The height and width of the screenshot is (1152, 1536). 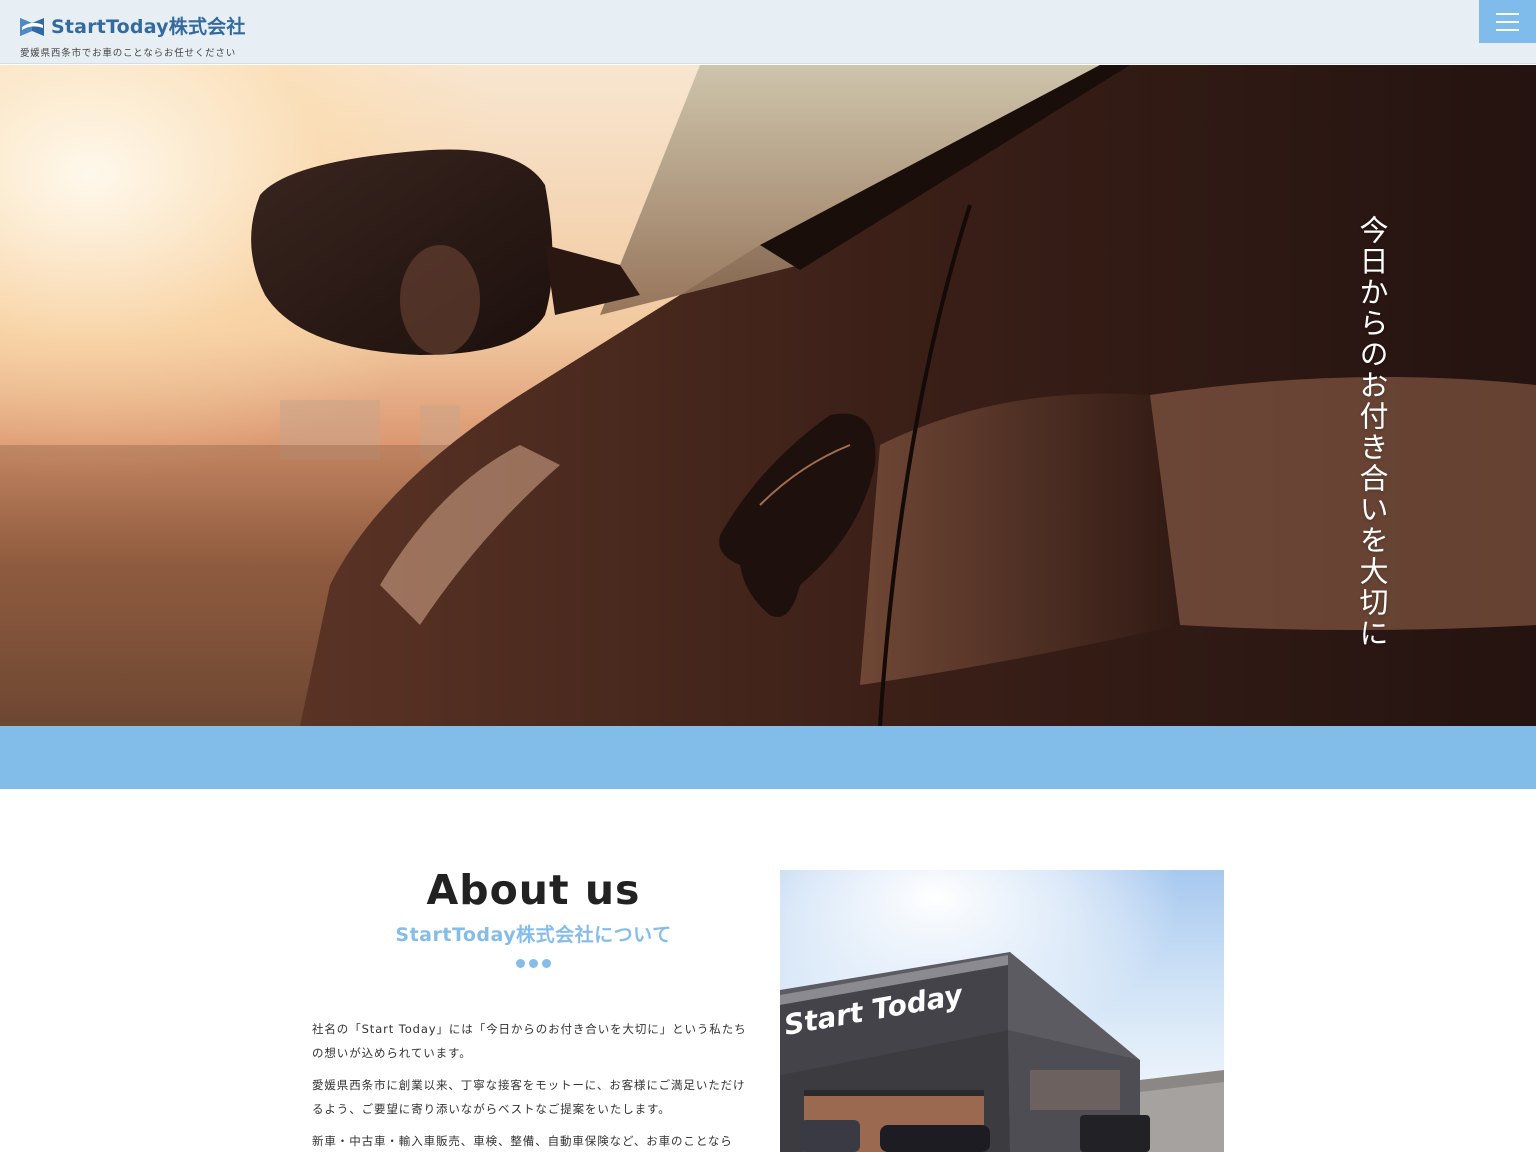 I want to click on logo-flag-icon, so click(x=32, y=27).